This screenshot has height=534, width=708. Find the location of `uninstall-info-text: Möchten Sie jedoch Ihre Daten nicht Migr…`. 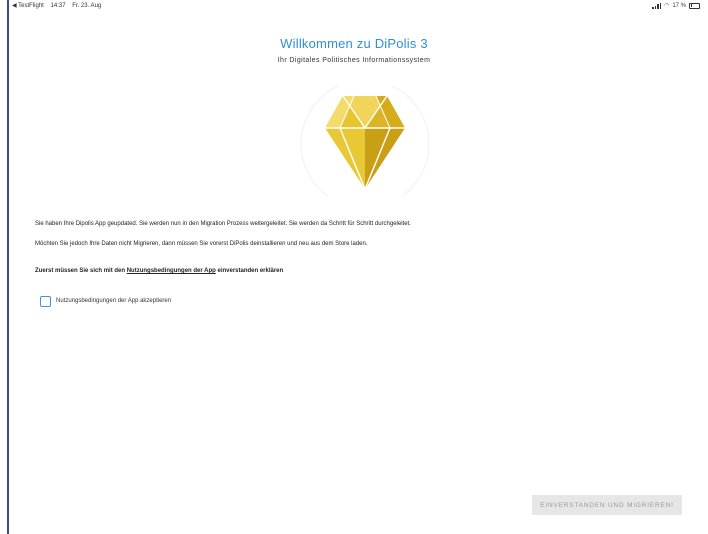

uninstall-info-text: Möchten Sie jedoch Ihre Daten nicht Migr… is located at coordinates (201, 244).